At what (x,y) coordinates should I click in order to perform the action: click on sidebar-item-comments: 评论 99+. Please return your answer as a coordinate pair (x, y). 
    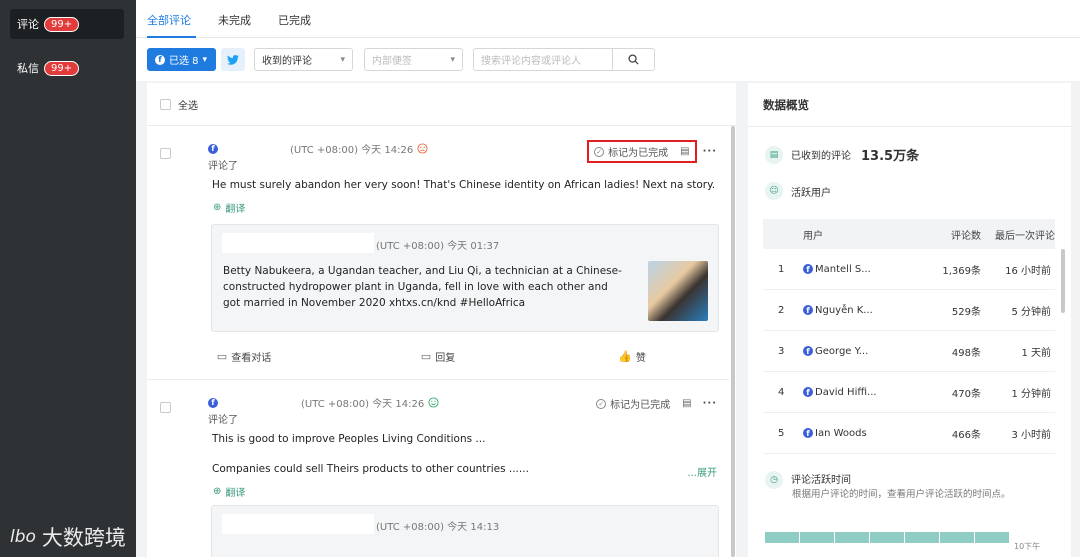
    Looking at the image, I should click on (67, 24).